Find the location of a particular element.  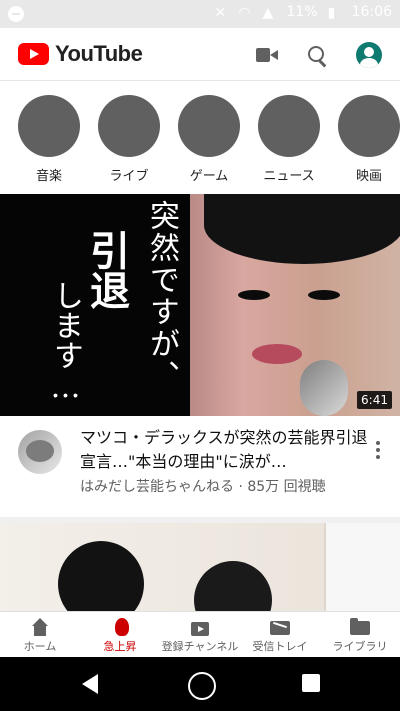

recent-apps-icon is located at coordinates (311, 683).